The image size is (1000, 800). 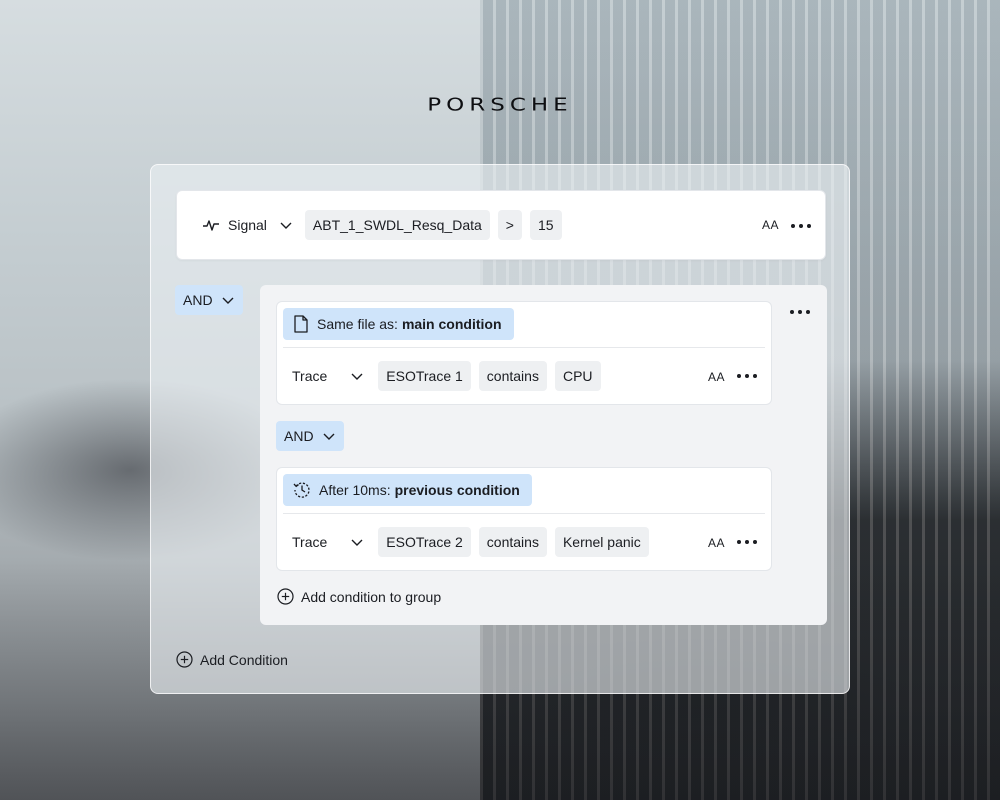 I want to click on main-condition-card: Signal ABT_1_SWDL_Resq_Data > 15 AA, so click(x=501, y=225).